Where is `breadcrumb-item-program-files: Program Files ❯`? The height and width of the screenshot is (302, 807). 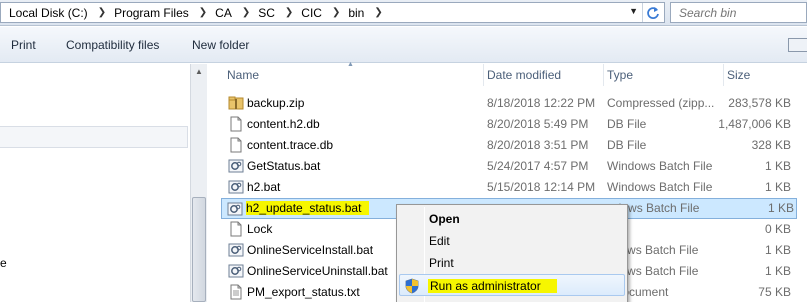
breadcrumb-item-program-files: Program Files ❯ is located at coordinates (156, 12).